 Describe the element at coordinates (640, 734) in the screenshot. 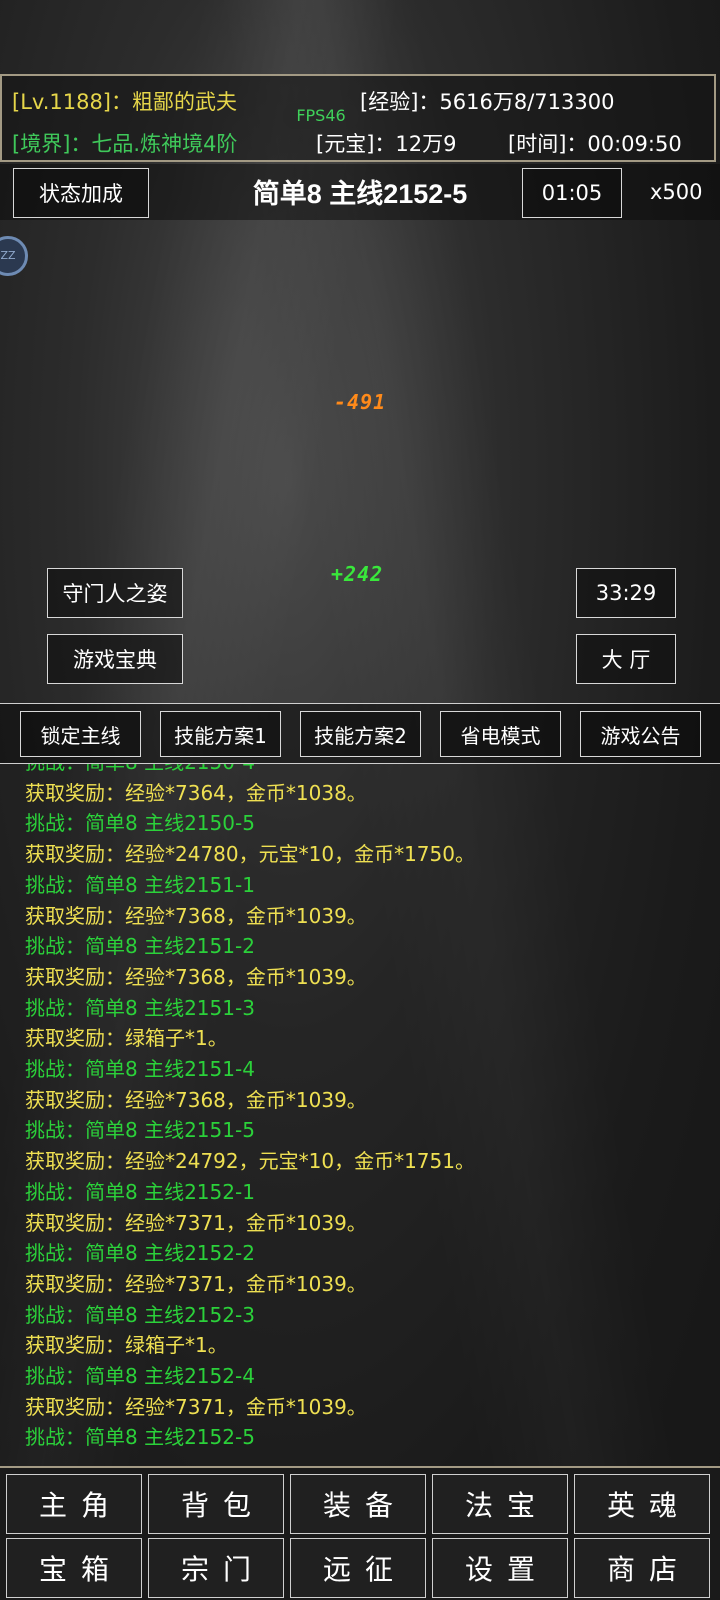

I see `announcement-button: 游戏公告` at that location.